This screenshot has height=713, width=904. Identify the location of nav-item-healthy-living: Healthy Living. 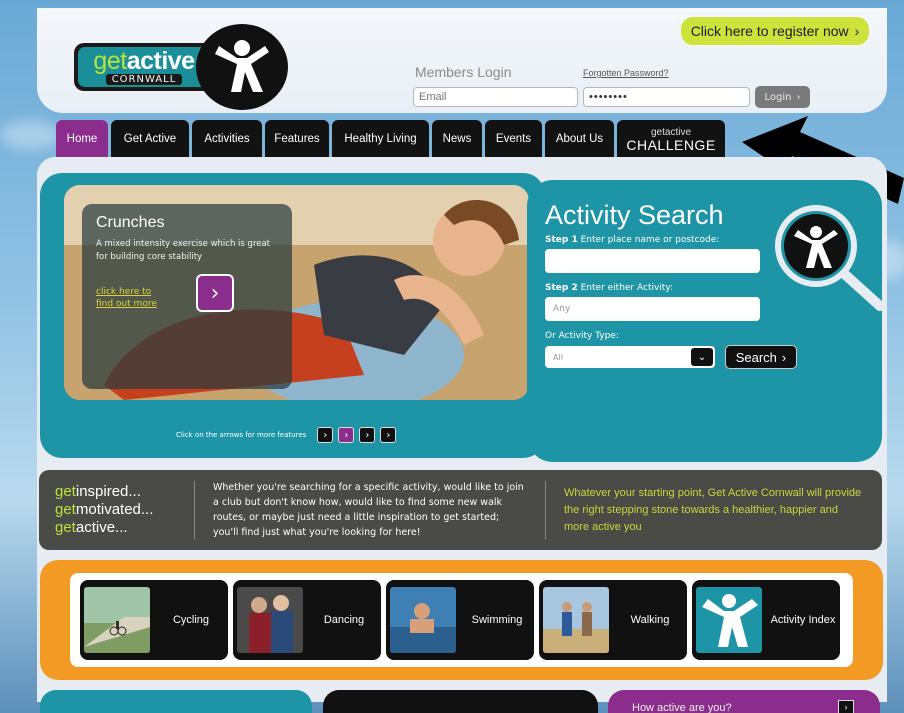
(380, 138).